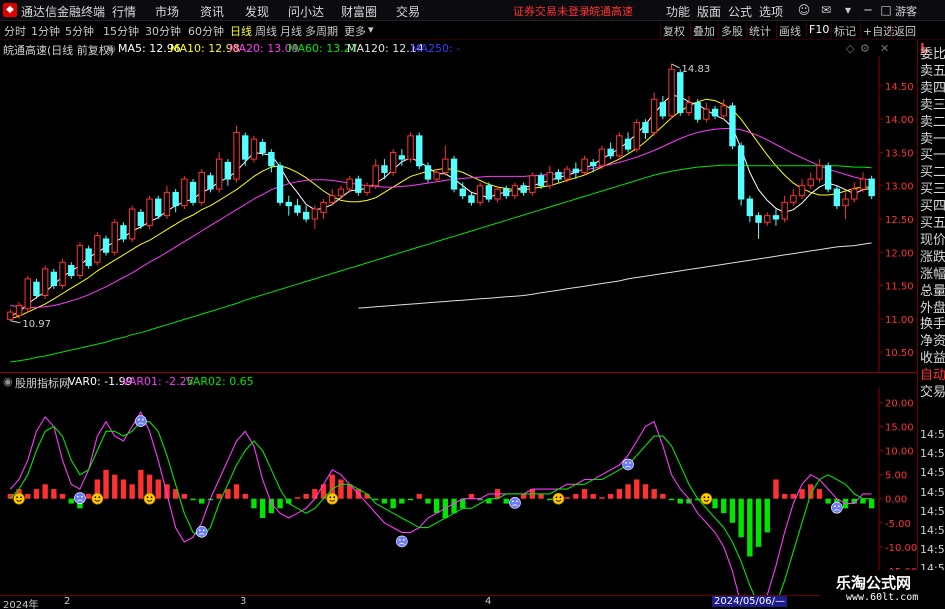 This screenshot has height=609, width=945. I want to click on ind-bar-green, so click(193, 499).